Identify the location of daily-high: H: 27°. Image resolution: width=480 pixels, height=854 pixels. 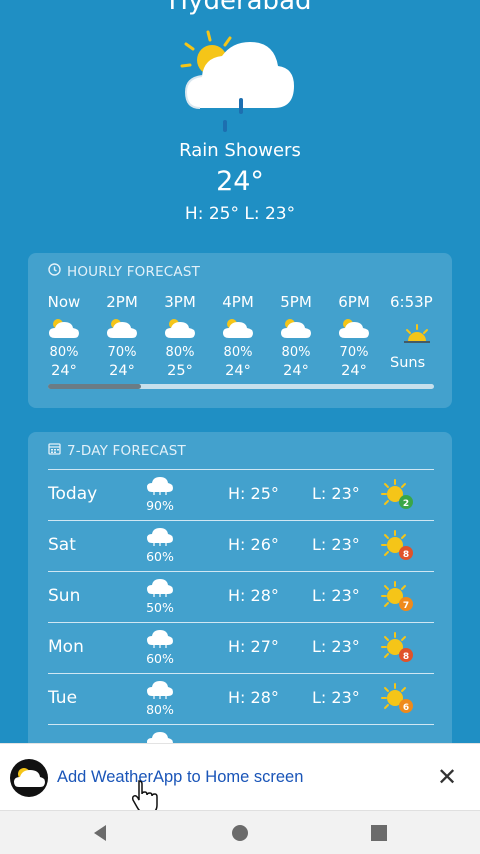
(253, 646).